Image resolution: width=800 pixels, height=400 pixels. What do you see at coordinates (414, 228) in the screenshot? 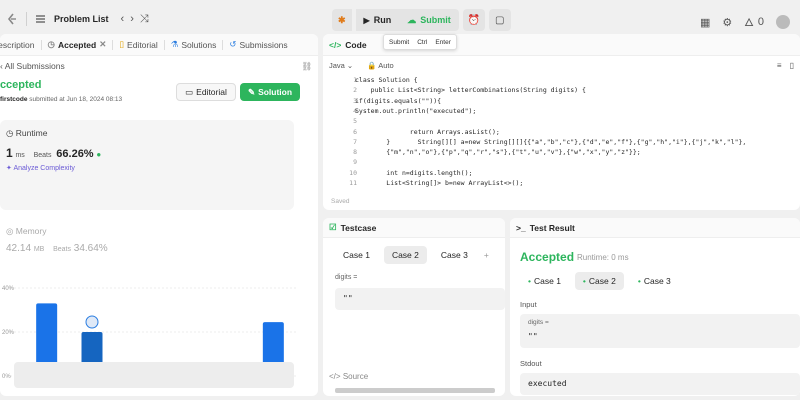
I see `testcase-tab: ☑ Testcase` at bounding box center [414, 228].